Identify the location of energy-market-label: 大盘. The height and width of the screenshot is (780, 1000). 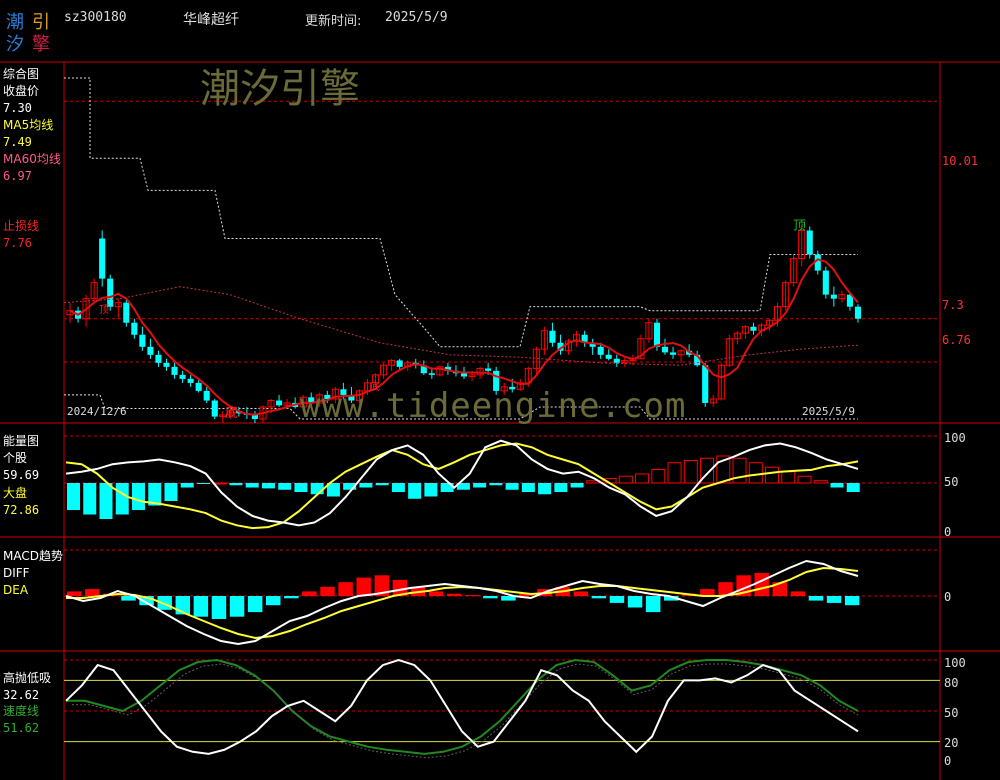
(15, 493).